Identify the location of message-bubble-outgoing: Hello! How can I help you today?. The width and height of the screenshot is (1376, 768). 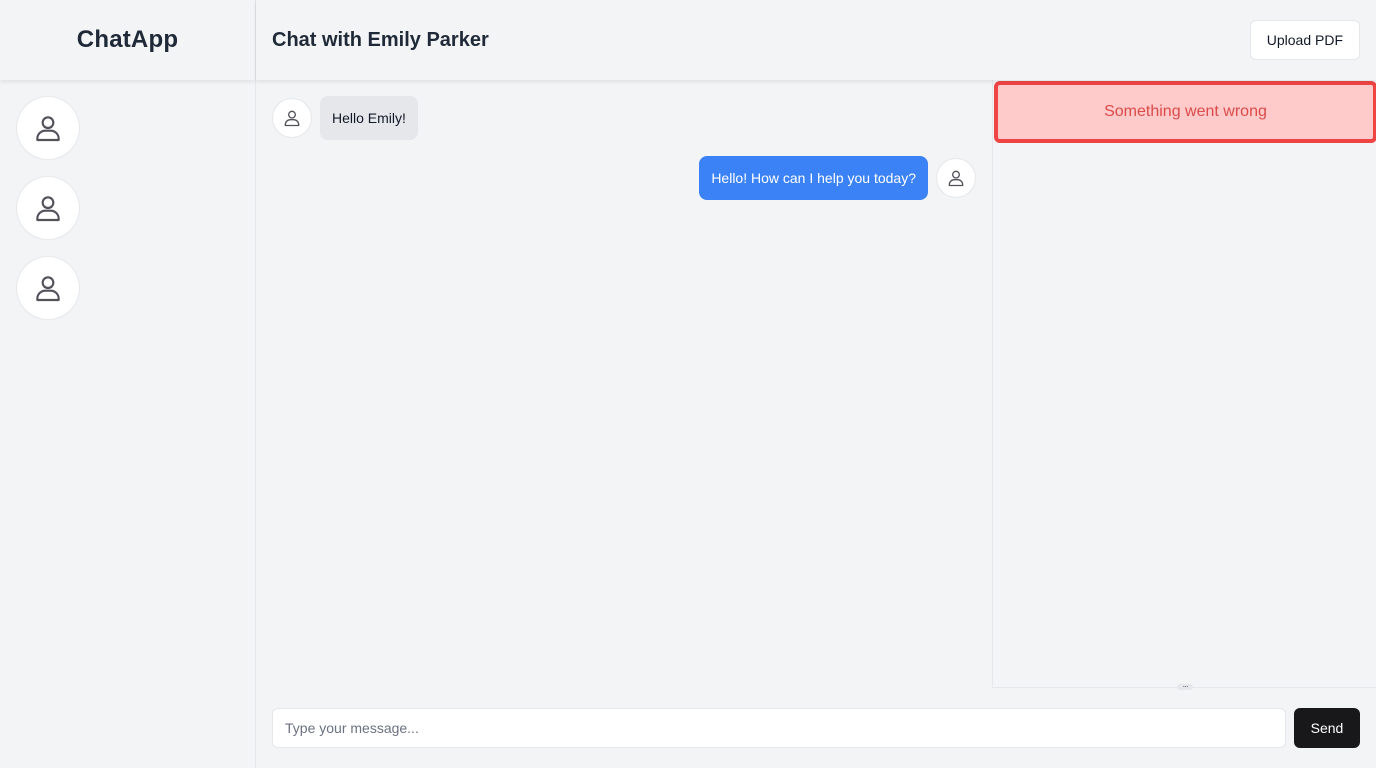
(813, 178).